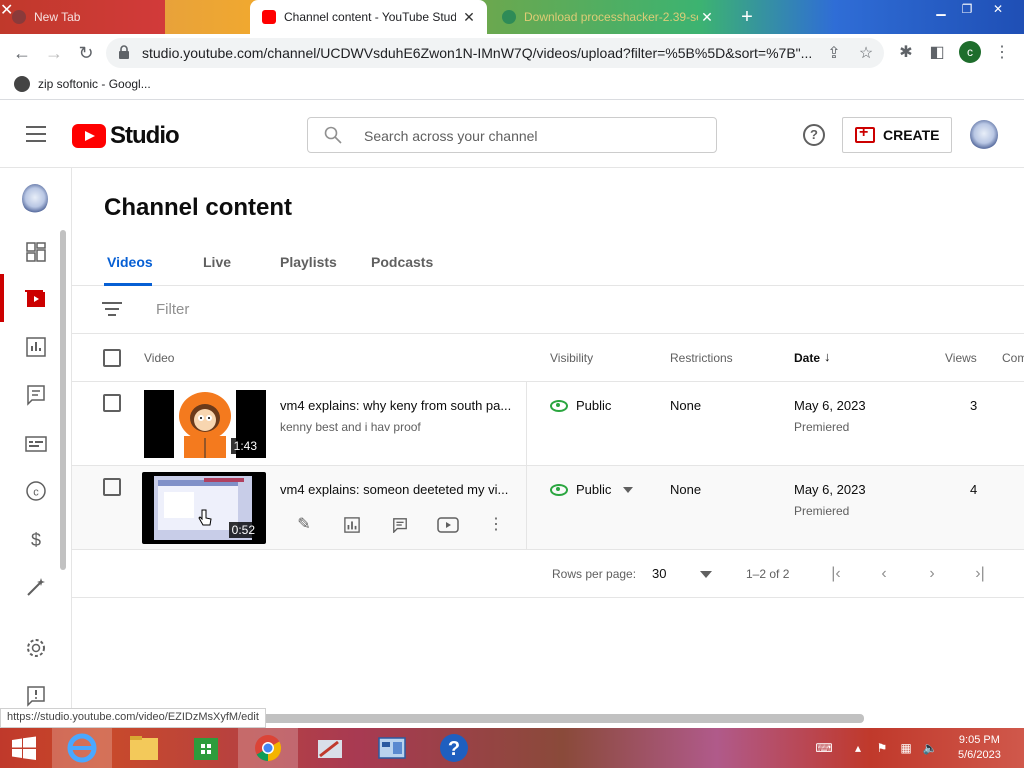 The width and height of the screenshot is (1024, 768). Describe the element at coordinates (559, 489) in the screenshot. I see `public-eye-icon` at that location.